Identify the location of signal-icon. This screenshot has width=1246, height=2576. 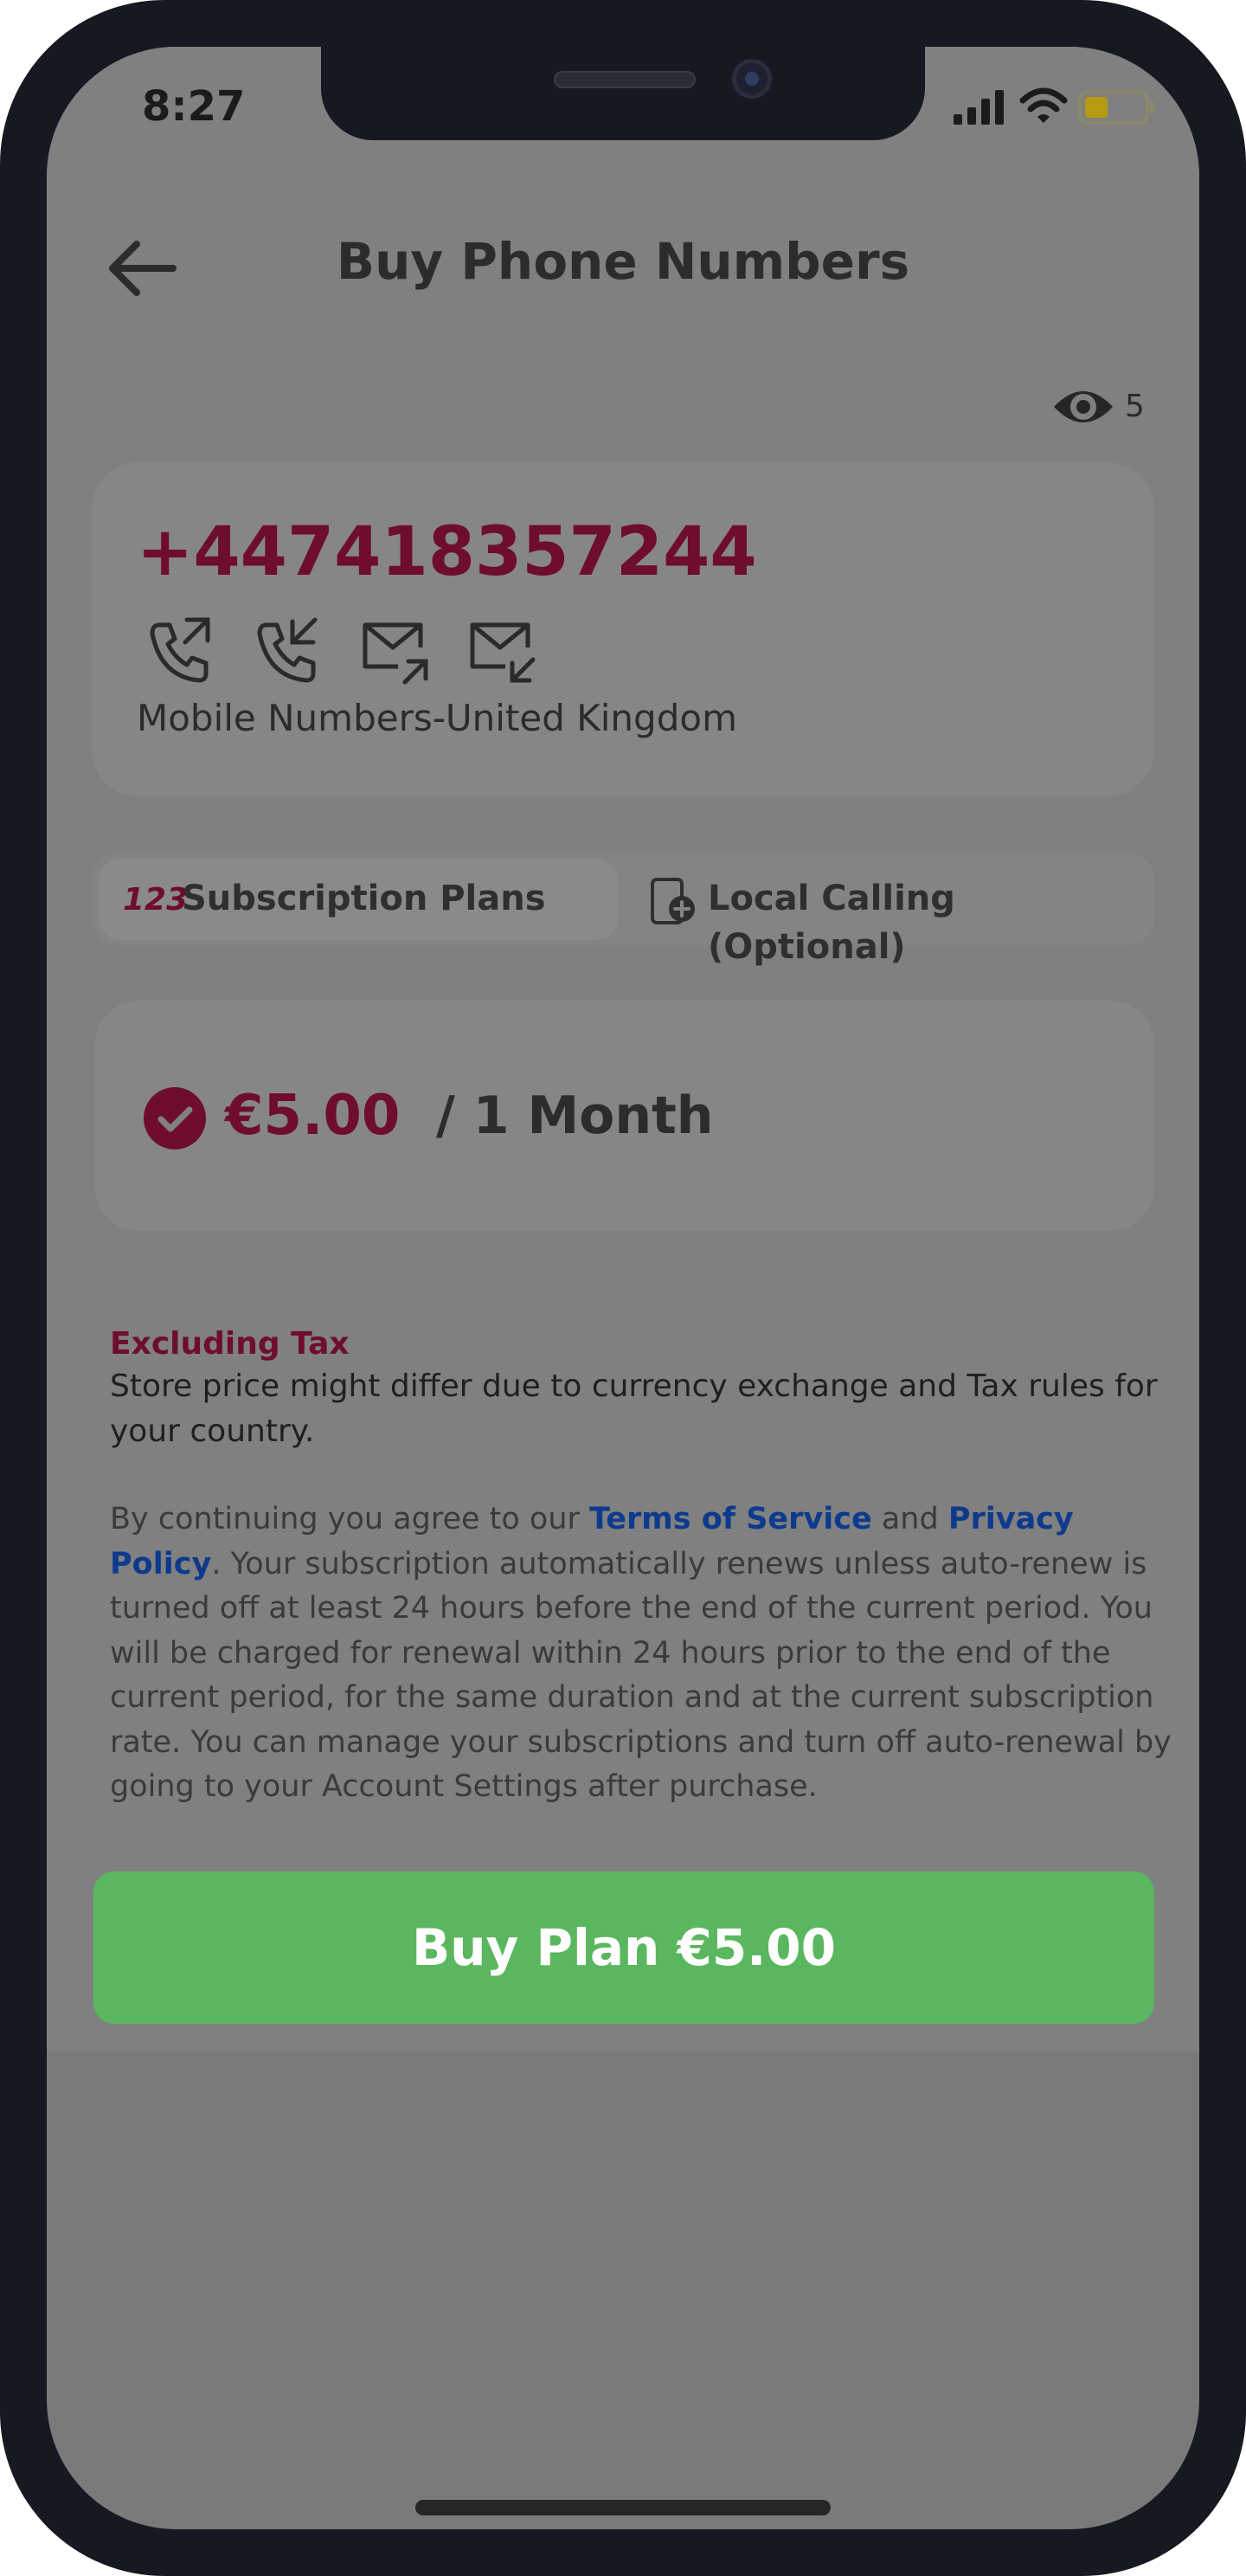
(979, 107).